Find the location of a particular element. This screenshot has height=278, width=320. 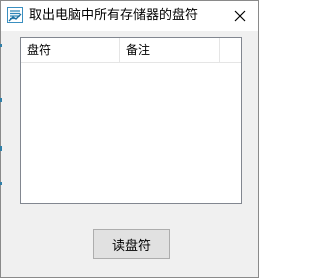

list-header: 盘符 备注 is located at coordinates (131, 50).